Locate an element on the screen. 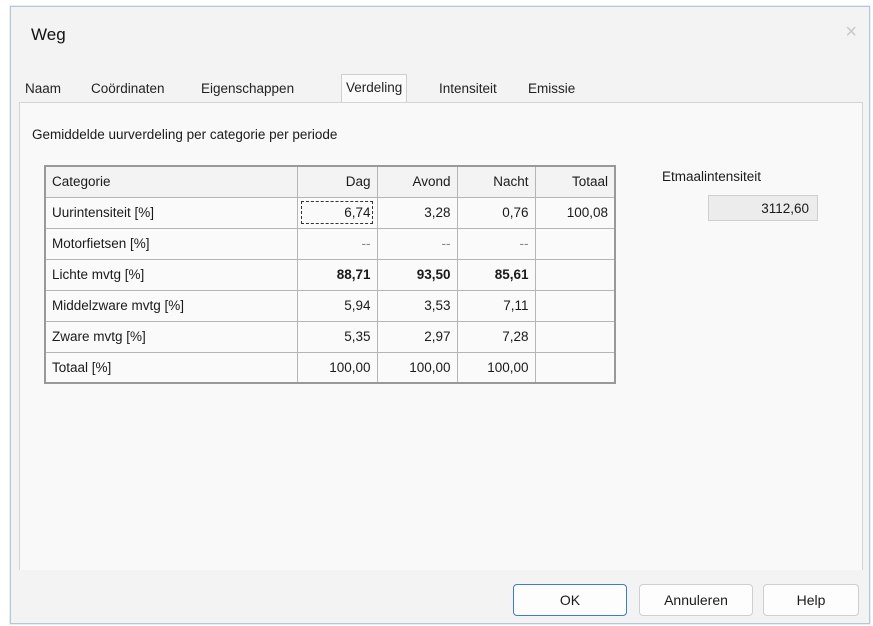 This screenshot has height=626, width=873. cell-lichte-nacht: 85,61 is located at coordinates (496, 274).